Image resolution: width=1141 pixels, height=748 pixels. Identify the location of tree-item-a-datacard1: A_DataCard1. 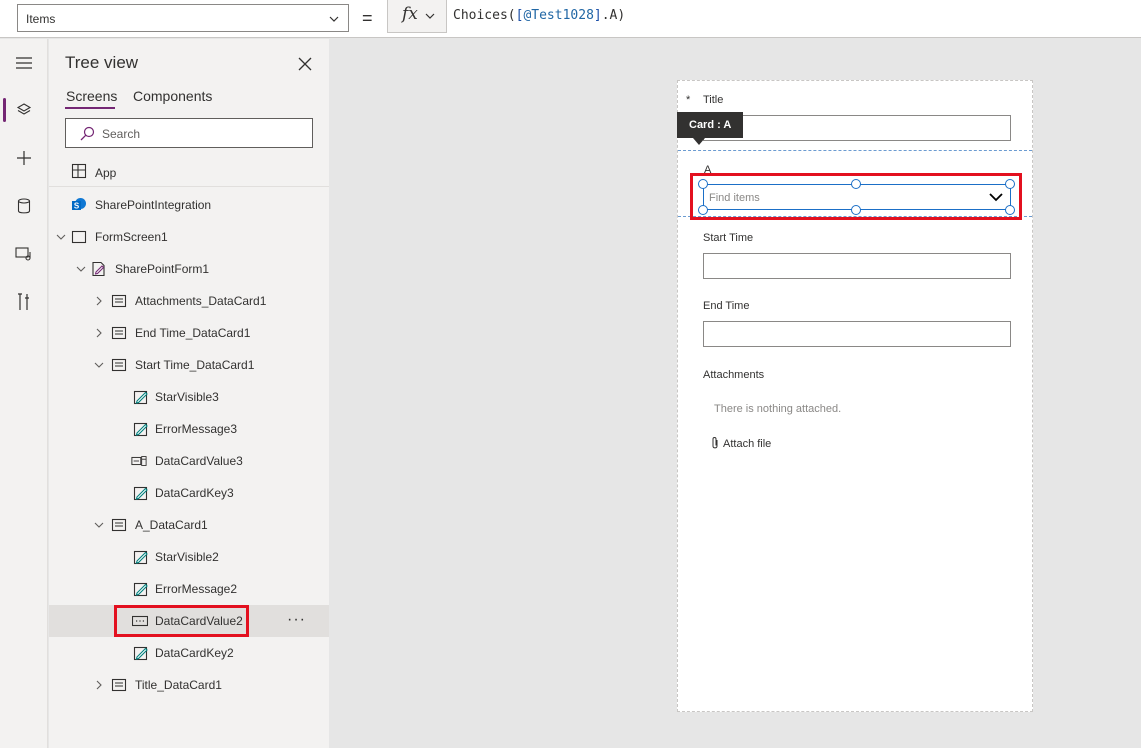
(189, 525).